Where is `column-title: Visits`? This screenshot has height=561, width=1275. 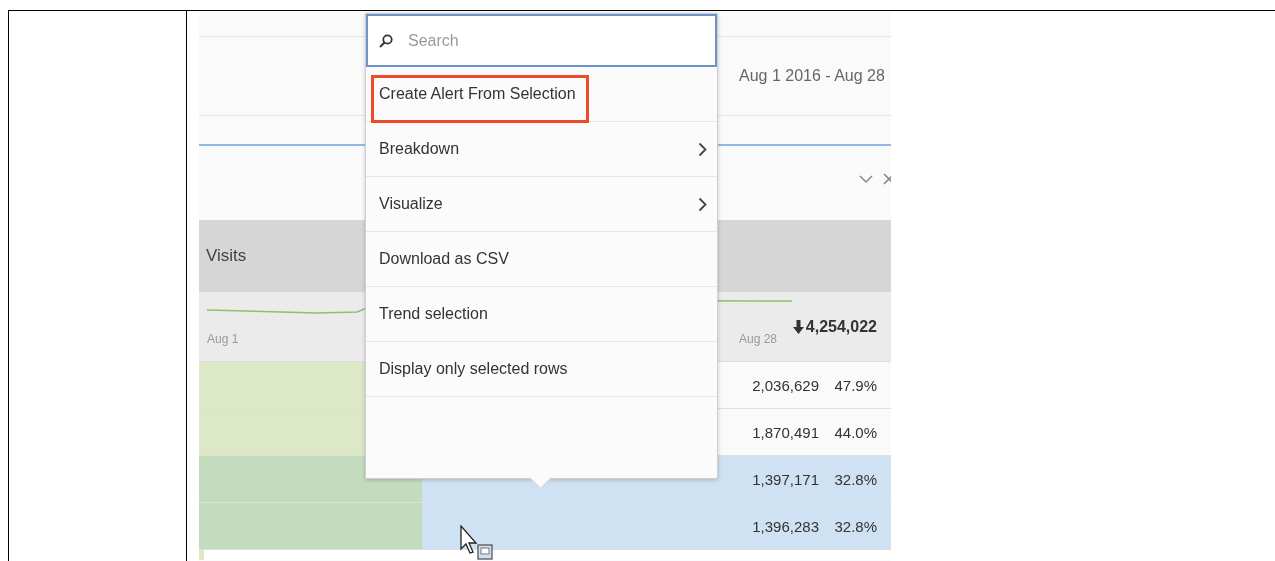
column-title: Visits is located at coordinates (226, 256).